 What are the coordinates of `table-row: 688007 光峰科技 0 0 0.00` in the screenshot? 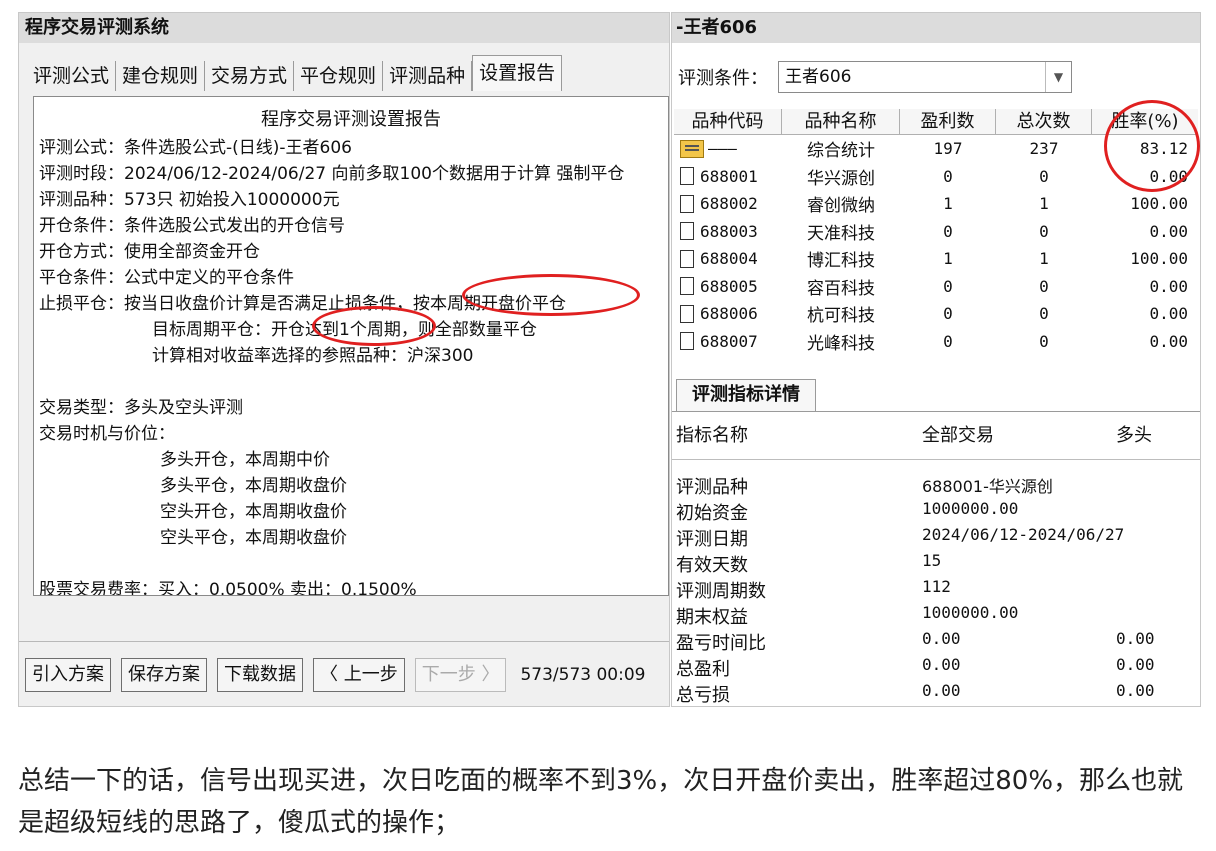 It's located at (936, 342).